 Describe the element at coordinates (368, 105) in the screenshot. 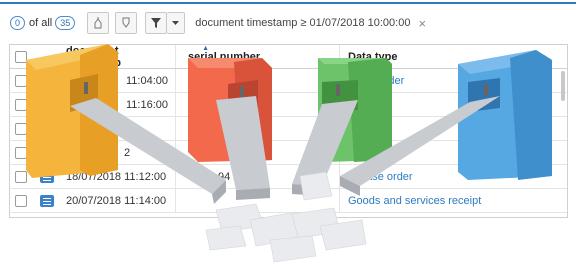

I see `row-type-link: Delivery` at that location.